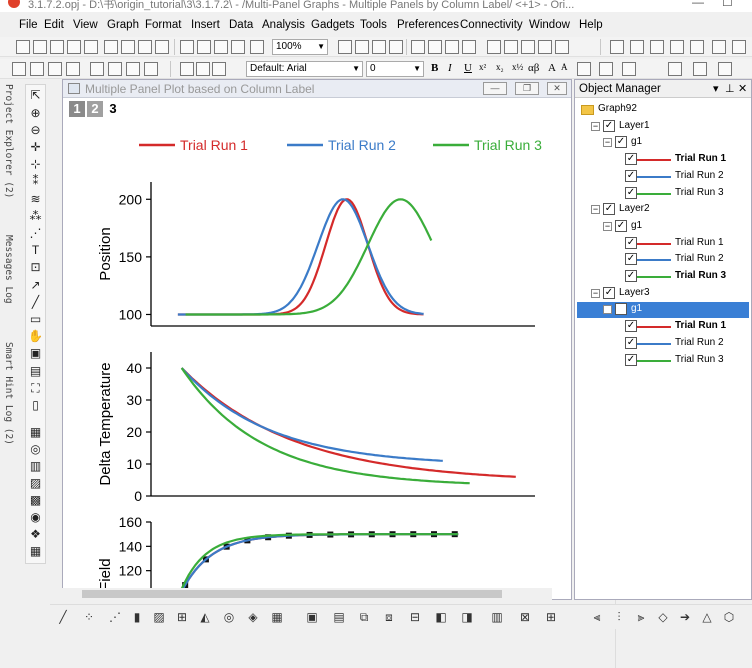 This screenshot has width=752, height=668. Describe the element at coordinates (500, 67) in the screenshot. I see `subscript-button: x₂` at that location.